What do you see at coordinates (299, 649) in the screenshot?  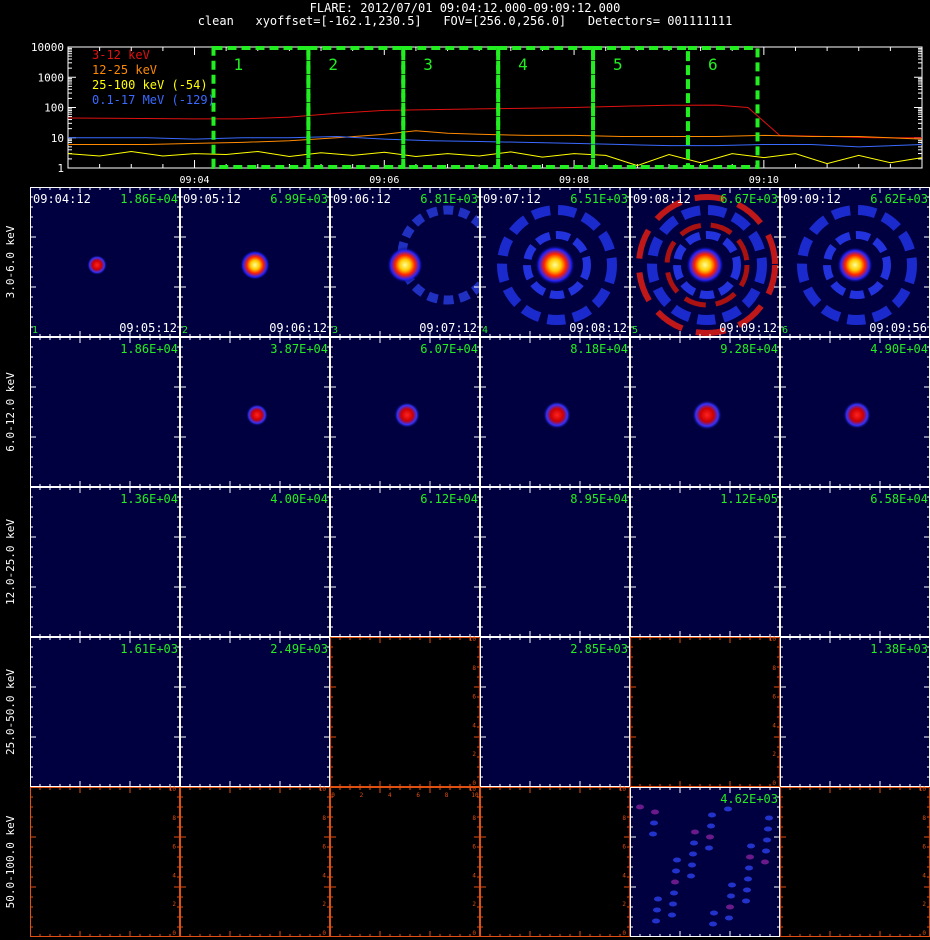 I see `peak-value-label: 2.49E+03` at bounding box center [299, 649].